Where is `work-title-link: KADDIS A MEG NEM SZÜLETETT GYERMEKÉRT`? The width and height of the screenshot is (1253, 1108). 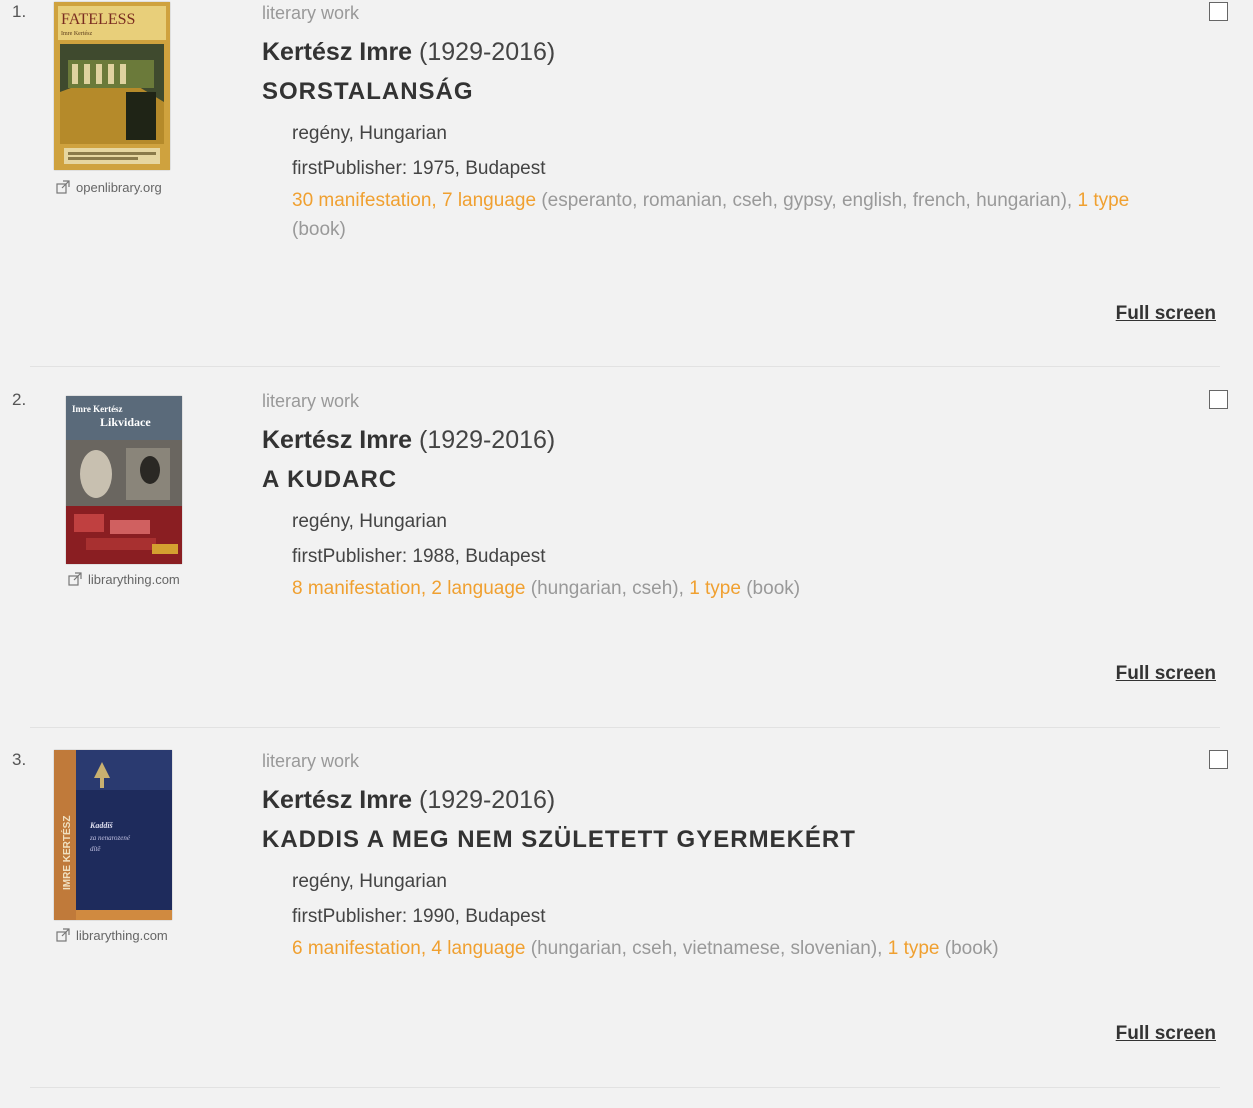
work-title-link: KADDIS A MEG NEM SZÜLETETT GYERMEKÉRT is located at coordinates (727, 840).